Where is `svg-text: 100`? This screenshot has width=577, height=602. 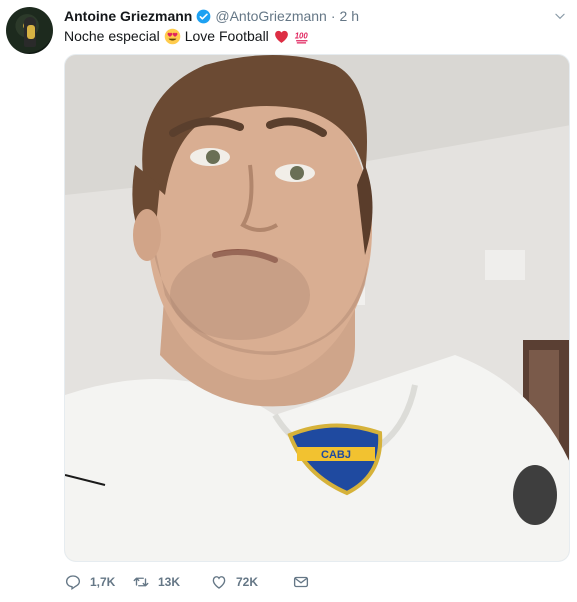
svg-text: 100 is located at coordinates (302, 35).